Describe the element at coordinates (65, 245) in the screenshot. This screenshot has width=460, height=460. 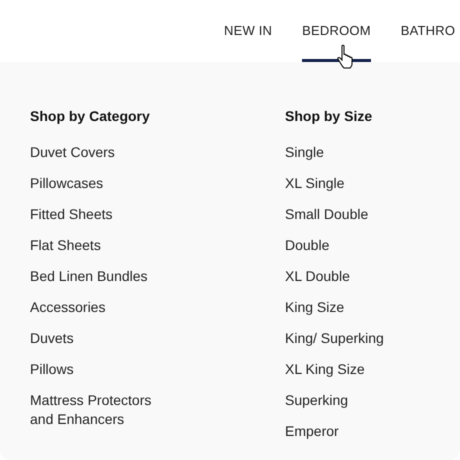
I see `menu-link: Flat Sheets` at that location.